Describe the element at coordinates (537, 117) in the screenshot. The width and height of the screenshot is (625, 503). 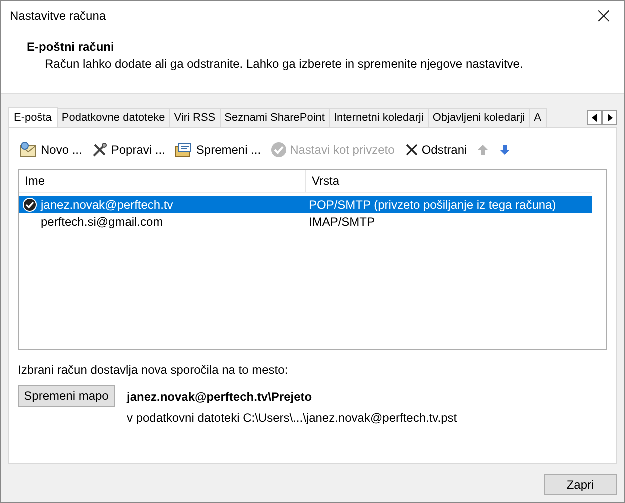
I see `tab: A` at that location.